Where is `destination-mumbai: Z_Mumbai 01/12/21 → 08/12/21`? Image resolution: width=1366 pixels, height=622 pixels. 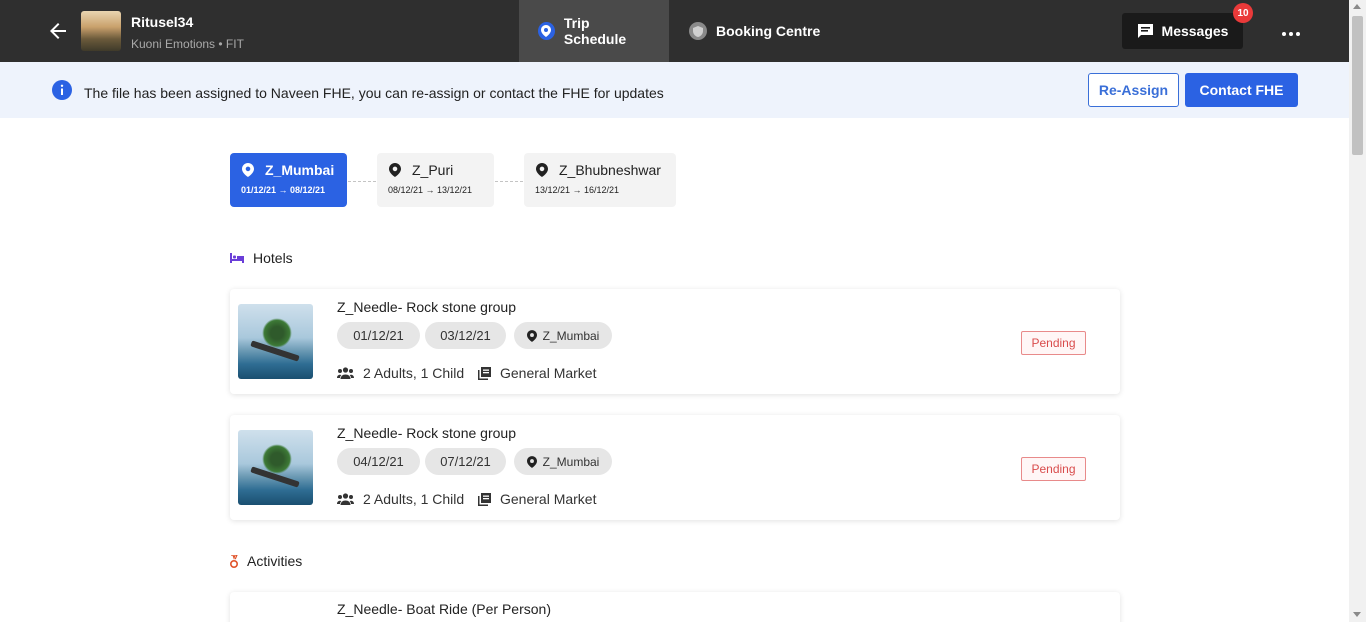
destination-mumbai: Z_Mumbai 01/12/21 → 08/12/21 is located at coordinates (288, 180).